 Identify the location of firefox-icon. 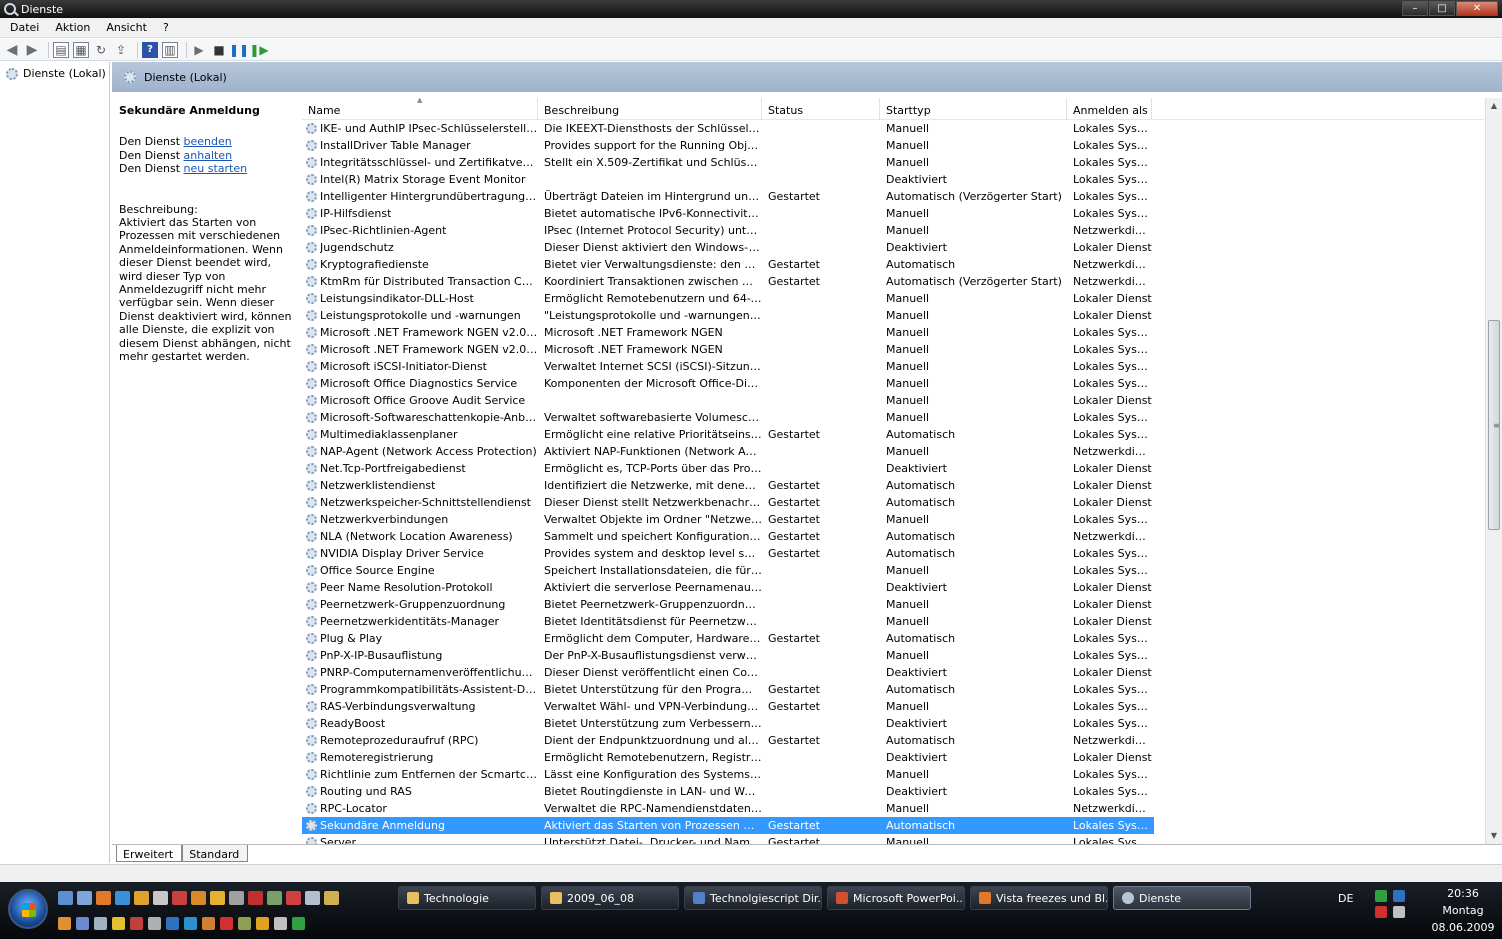
(103, 898).